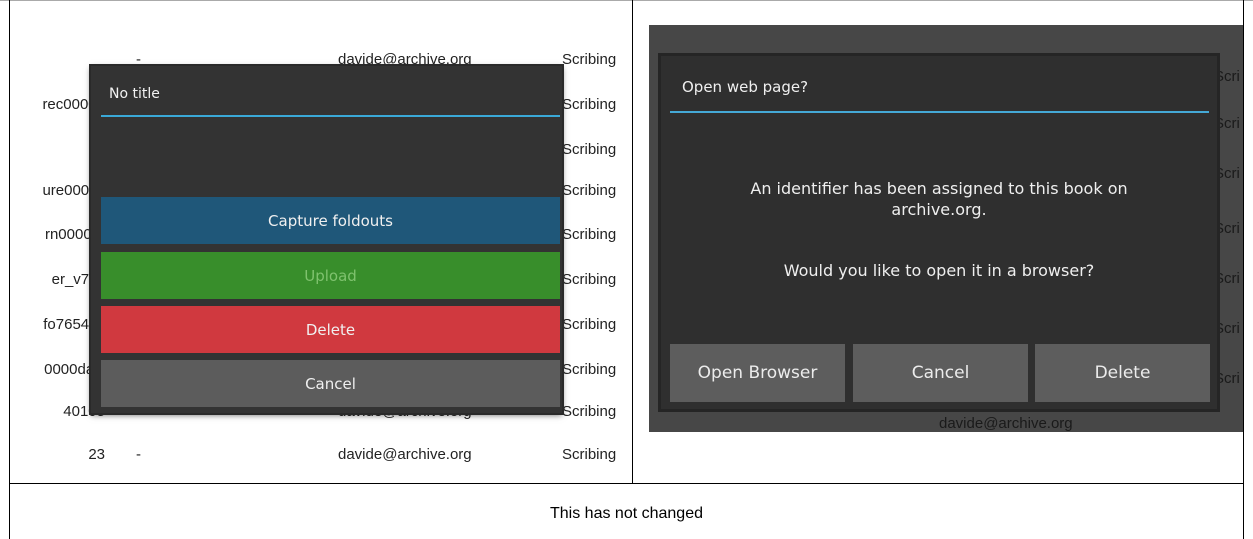 The image size is (1253, 539). Describe the element at coordinates (632, 241) in the screenshot. I see `table-column-divider` at that location.